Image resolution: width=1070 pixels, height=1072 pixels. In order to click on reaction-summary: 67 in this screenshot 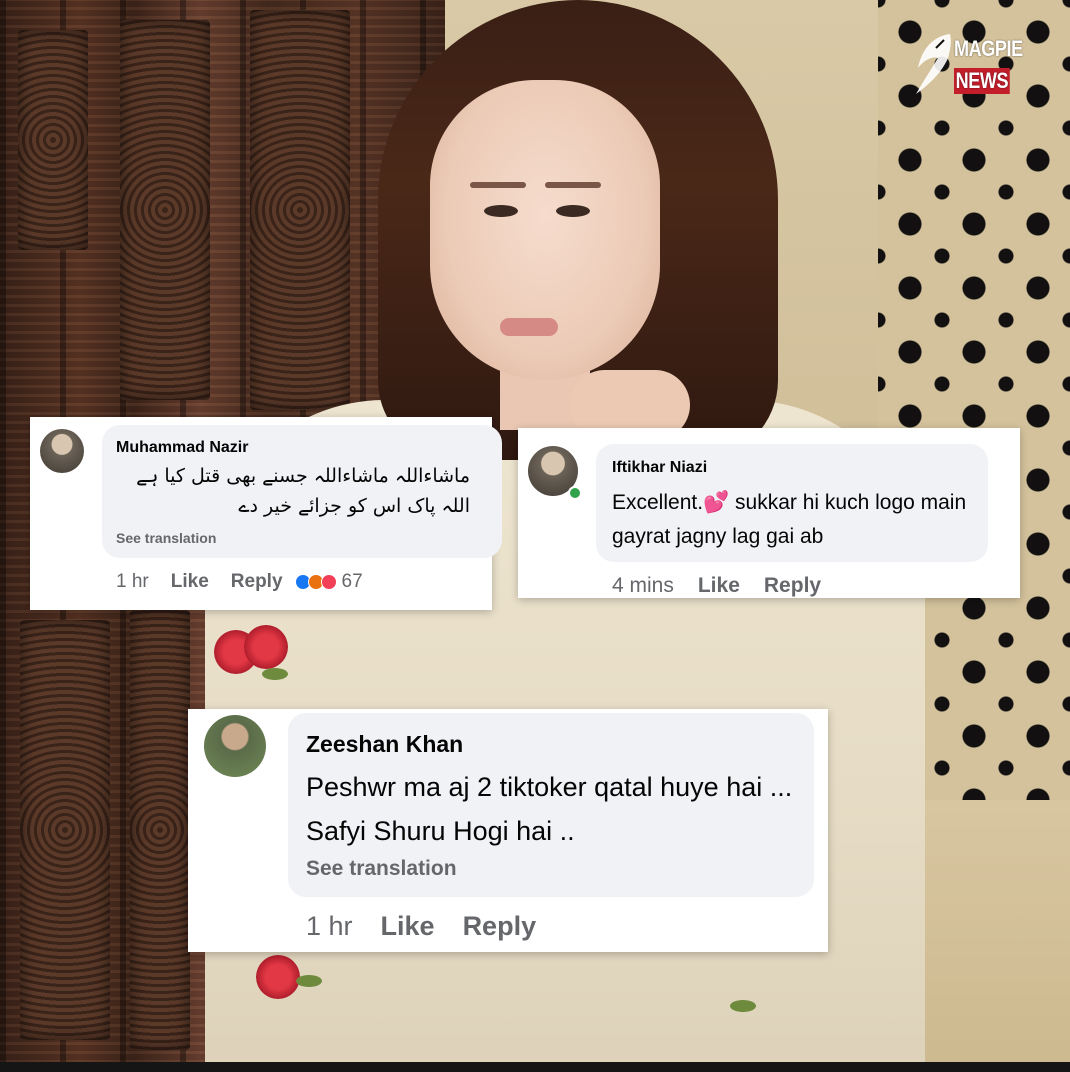, I will do `click(328, 582)`.